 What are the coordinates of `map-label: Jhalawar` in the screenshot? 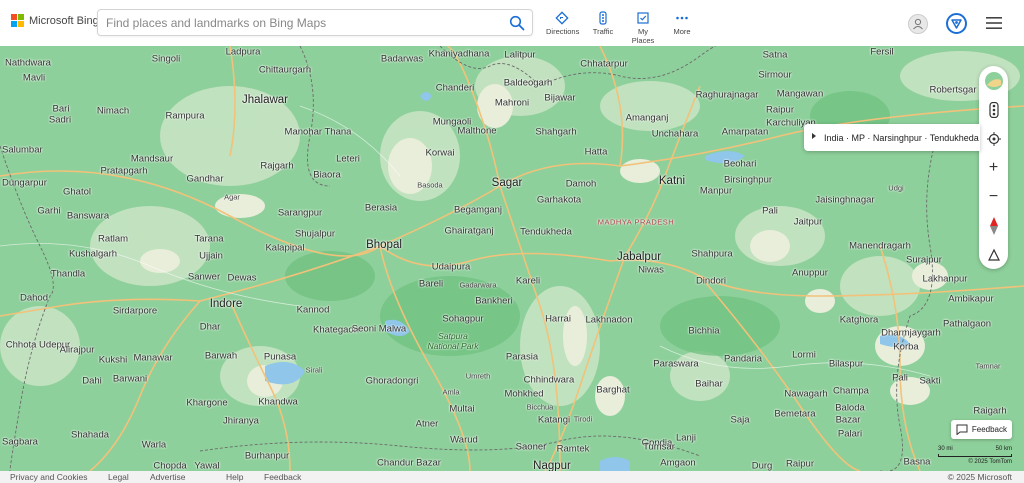 It's located at (265, 100).